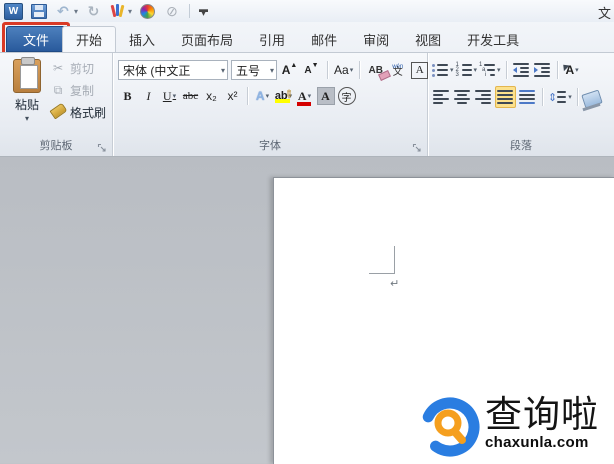  Describe the element at coordinates (285, 96) in the screenshot. I see `text-highlight-button: ab ✎ ▾` at that location.